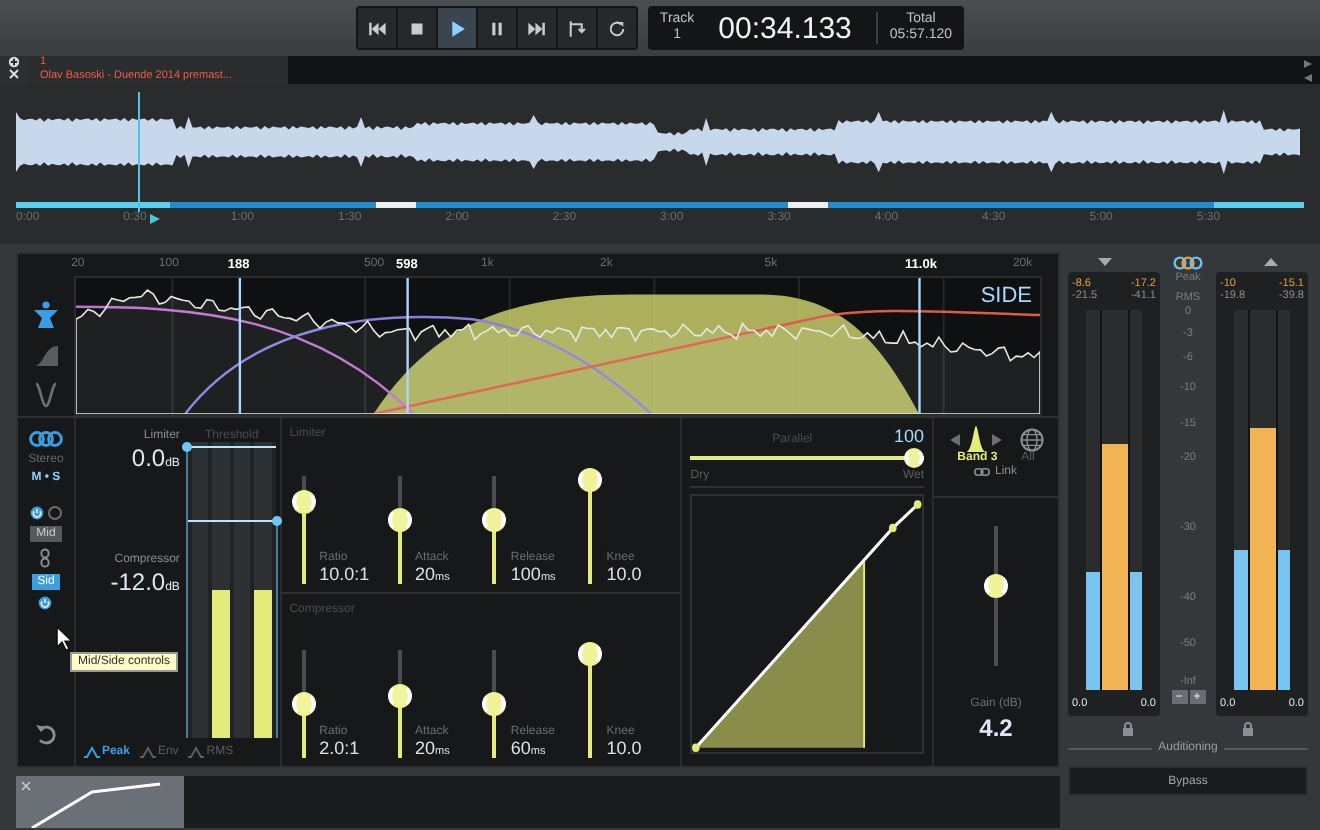  What do you see at coordinates (908, 436) in the screenshot?
I see `parallel-value: 100` at bounding box center [908, 436].